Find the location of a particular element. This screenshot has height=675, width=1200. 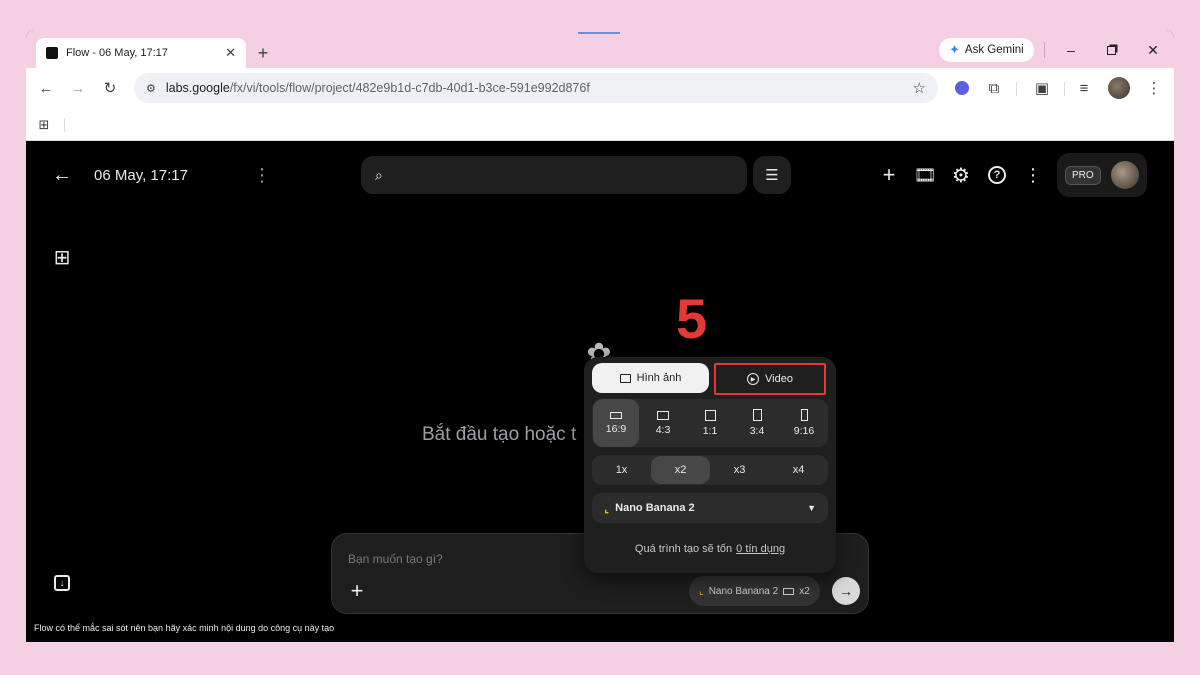

flow-favicon-icon is located at coordinates (52, 53).